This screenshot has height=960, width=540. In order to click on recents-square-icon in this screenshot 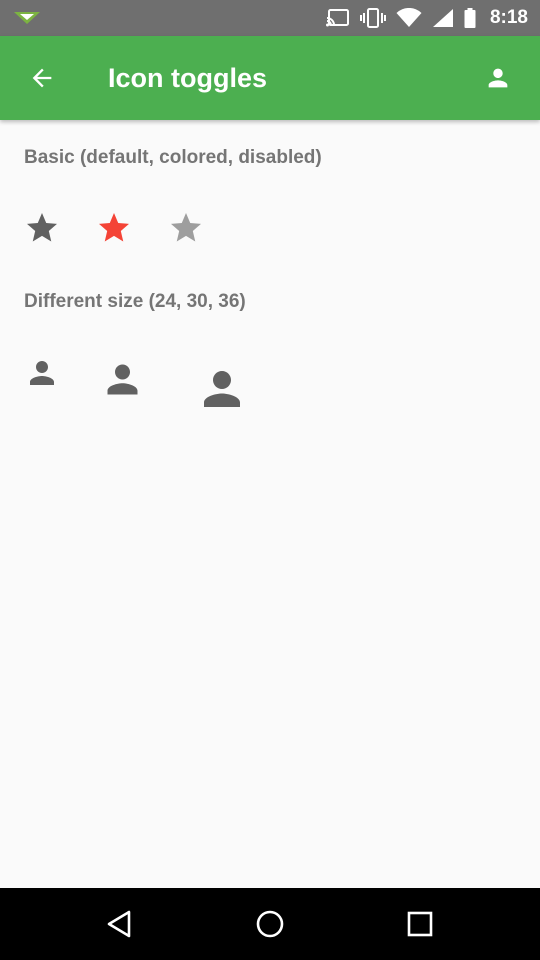, I will do `click(420, 924)`.